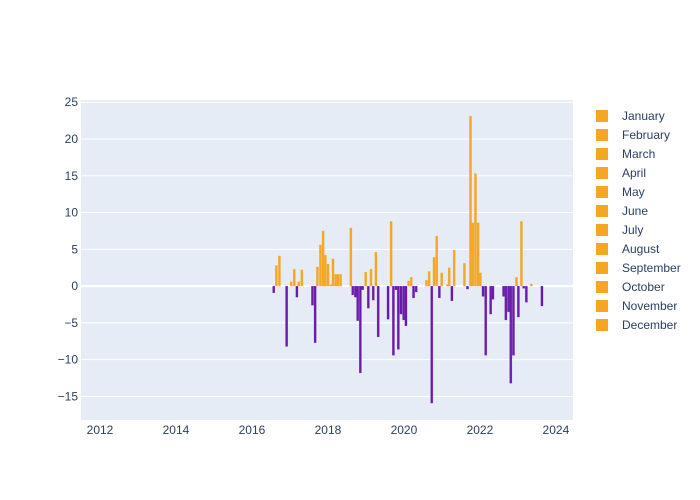 This screenshot has width=700, height=500. I want to click on legend-label: June, so click(635, 210).